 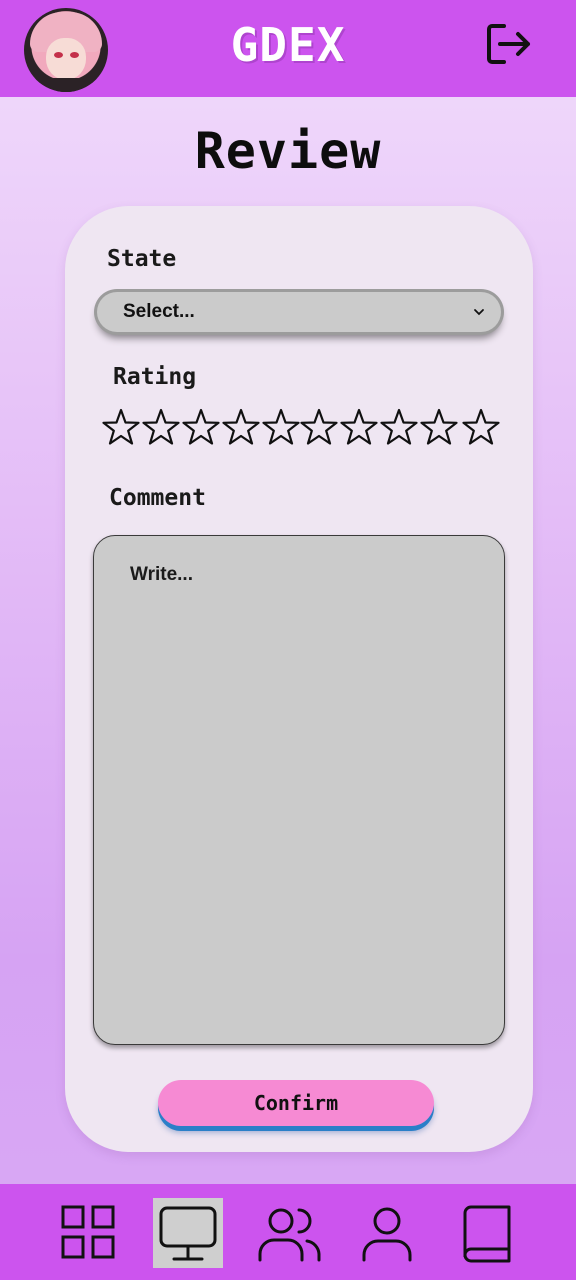 I want to click on nav-book, so click(x=487, y=1233).